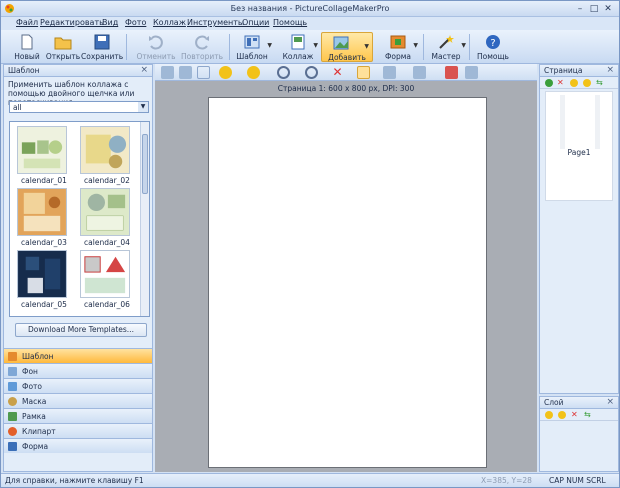  I want to click on new-button: Новый, so click(27, 47).